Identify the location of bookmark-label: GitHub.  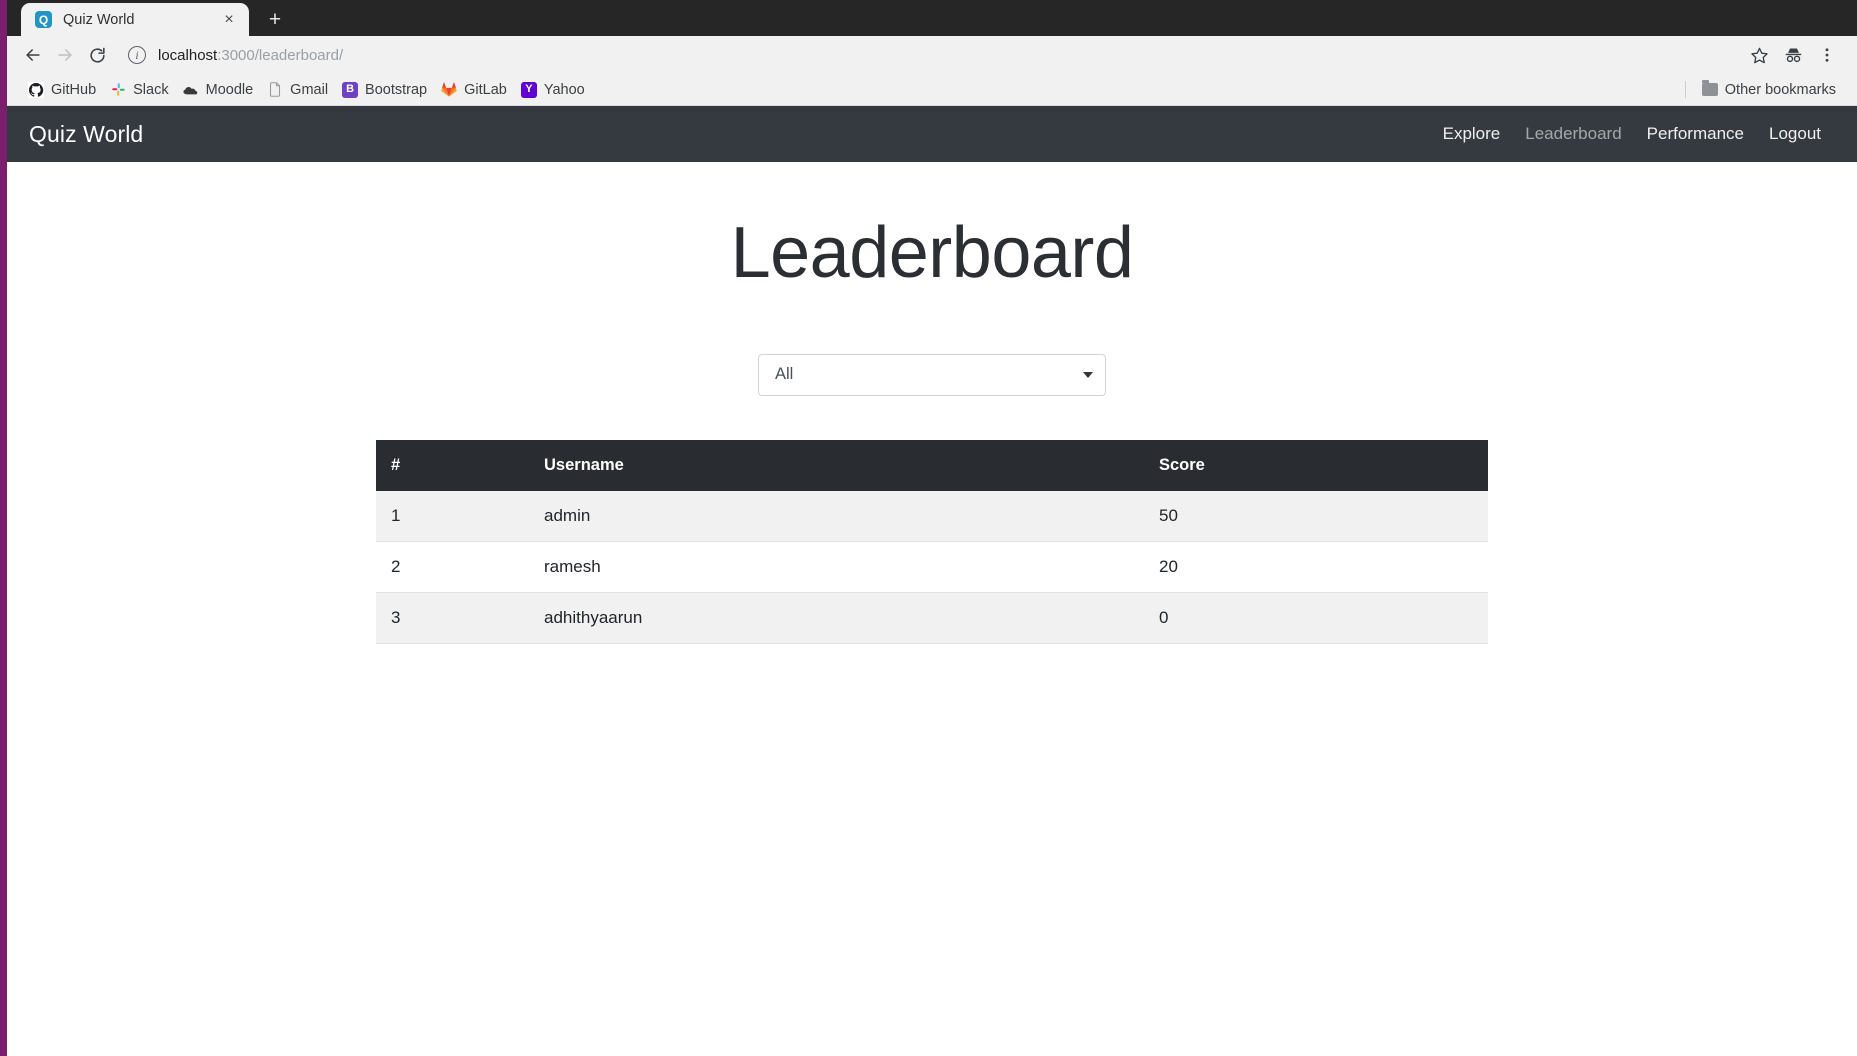
(74, 89).